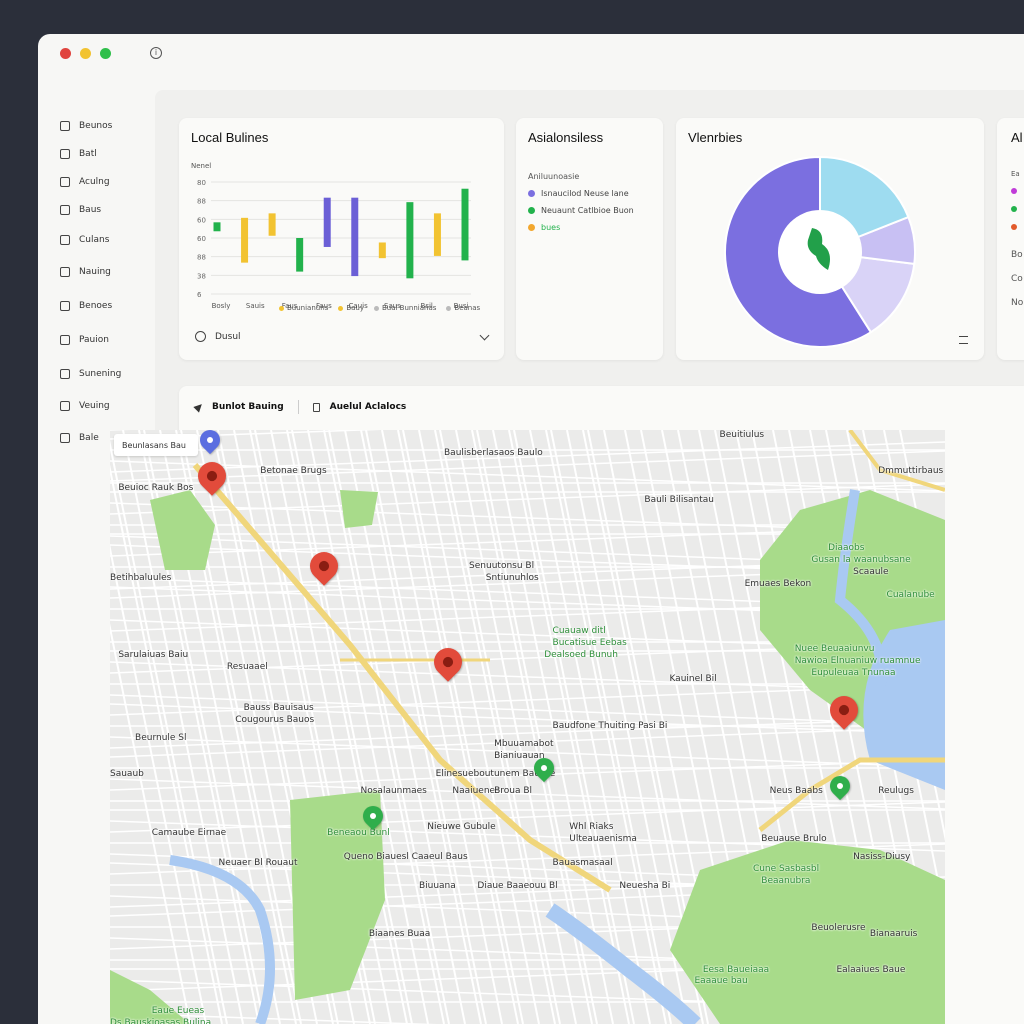 Image resolution: width=1024 pixels, height=1024 pixels. Describe the element at coordinates (65, 126) in the screenshot. I see `folder-icon` at that location.